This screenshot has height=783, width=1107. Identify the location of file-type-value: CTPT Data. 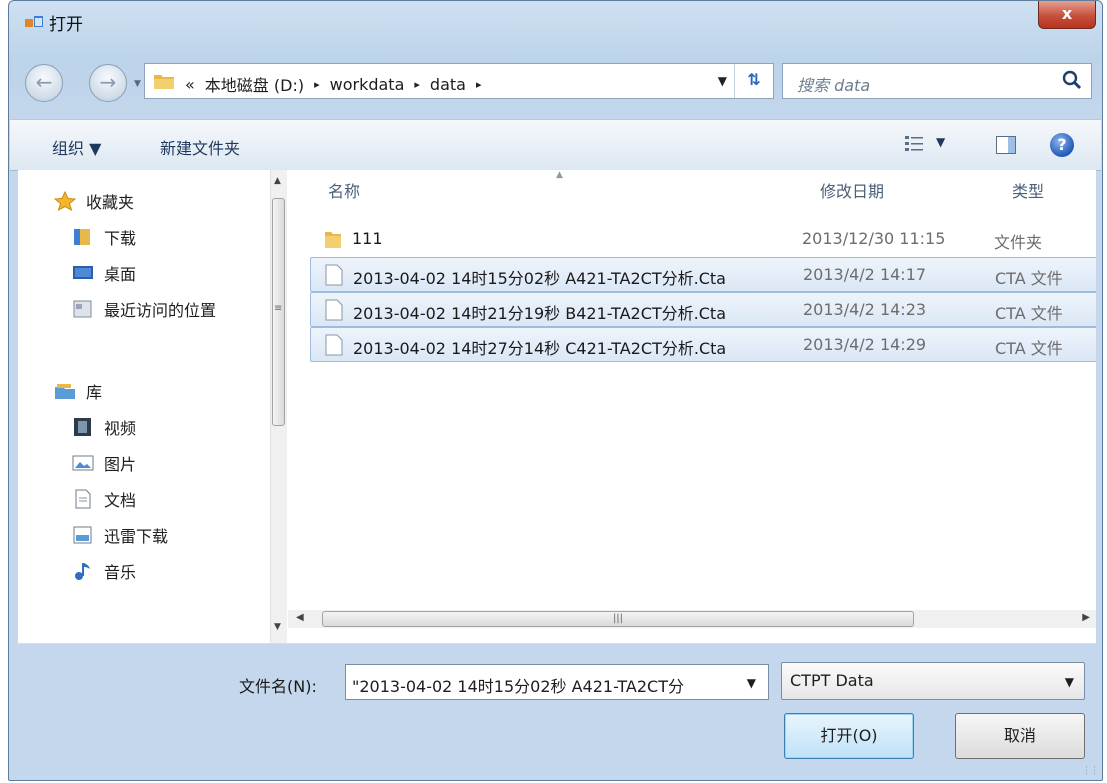
(832, 680).